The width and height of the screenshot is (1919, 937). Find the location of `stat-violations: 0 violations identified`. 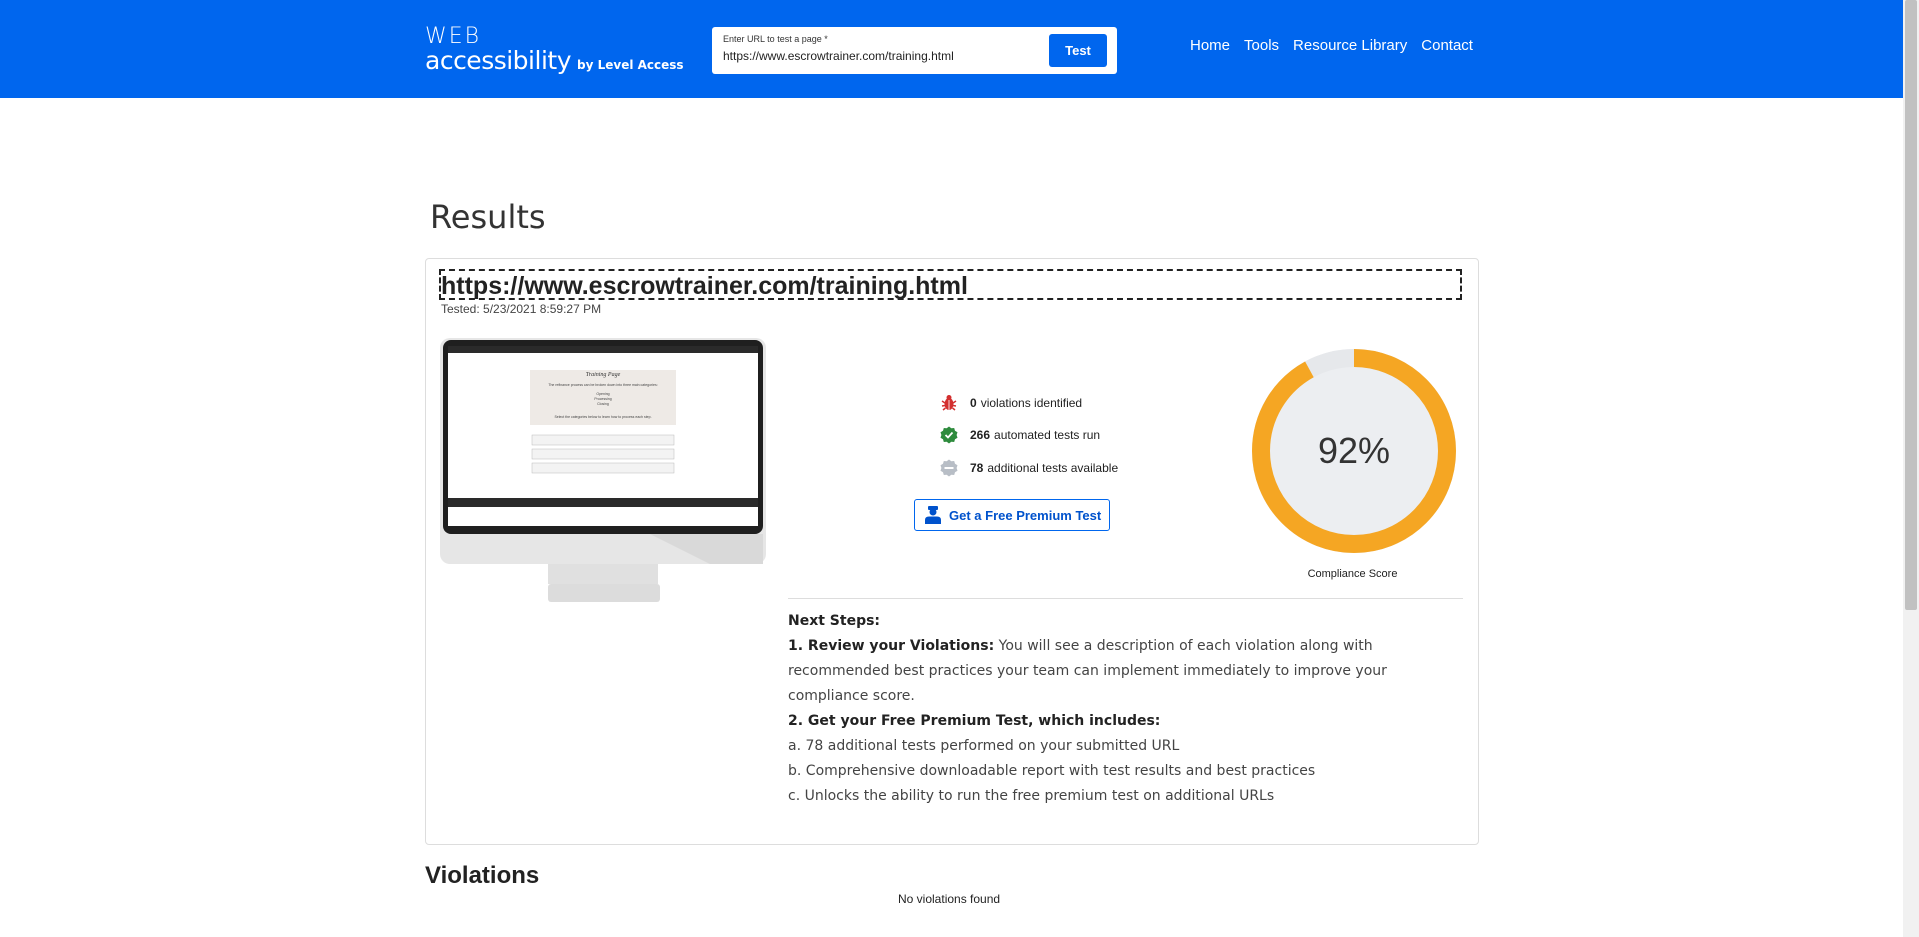

stat-violations: 0 violations identified is located at coordinates (1011, 403).